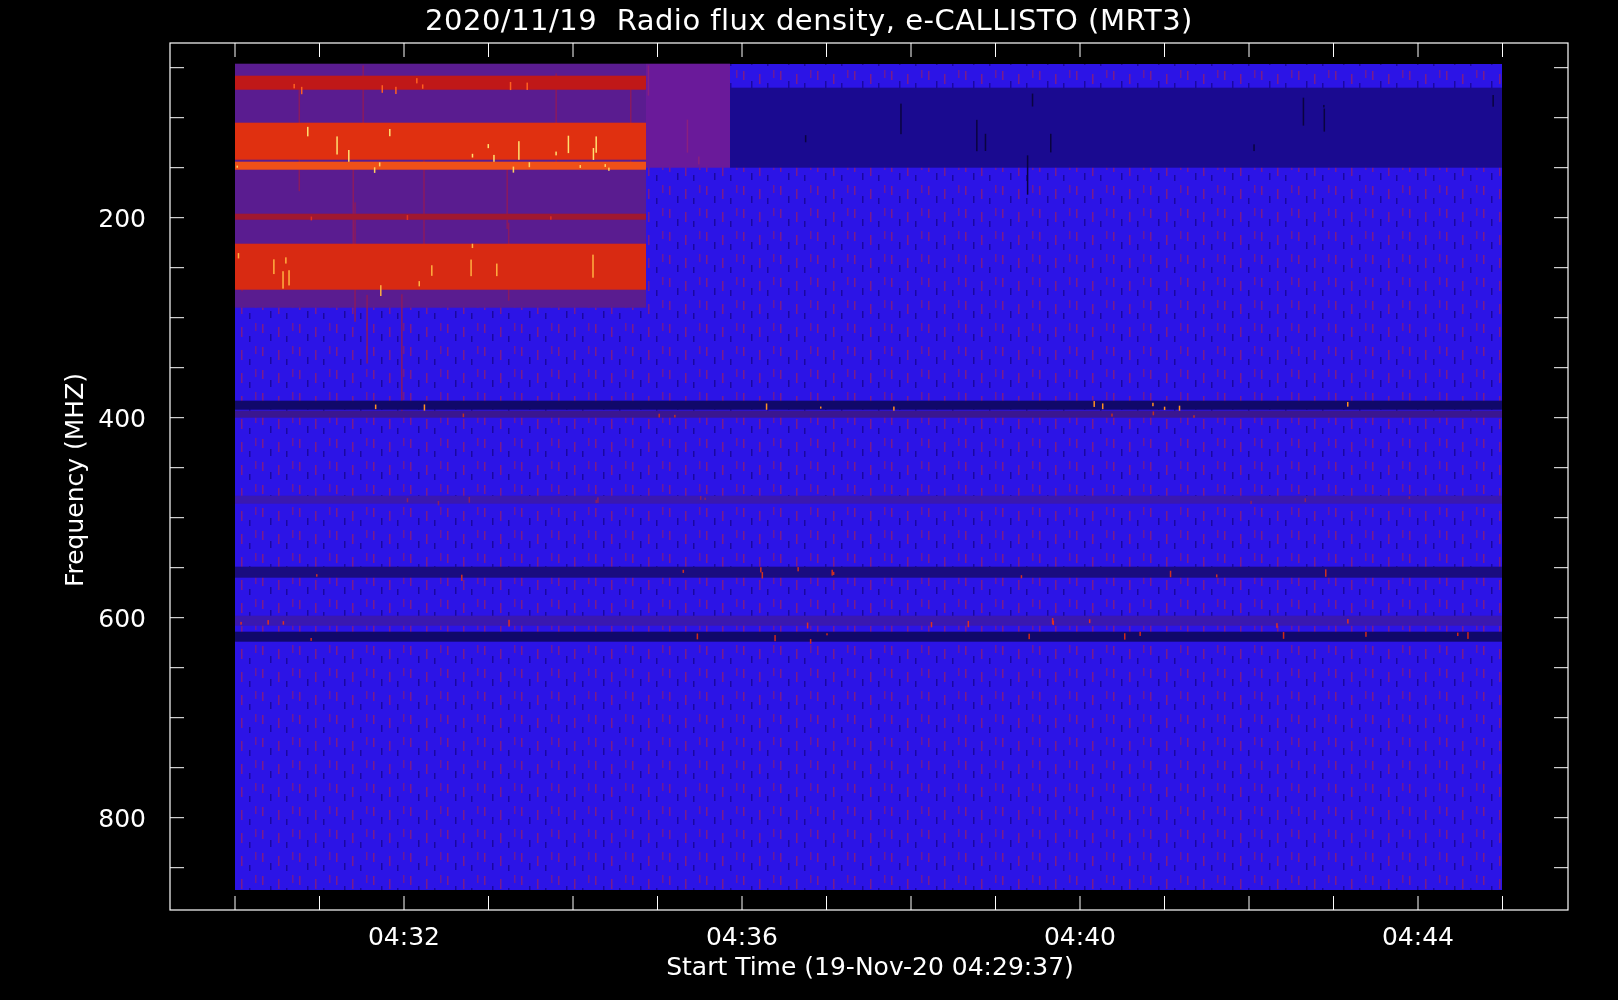 The image size is (1618, 1000). I want to click on tick-label: 04:44, so click(1418, 936).